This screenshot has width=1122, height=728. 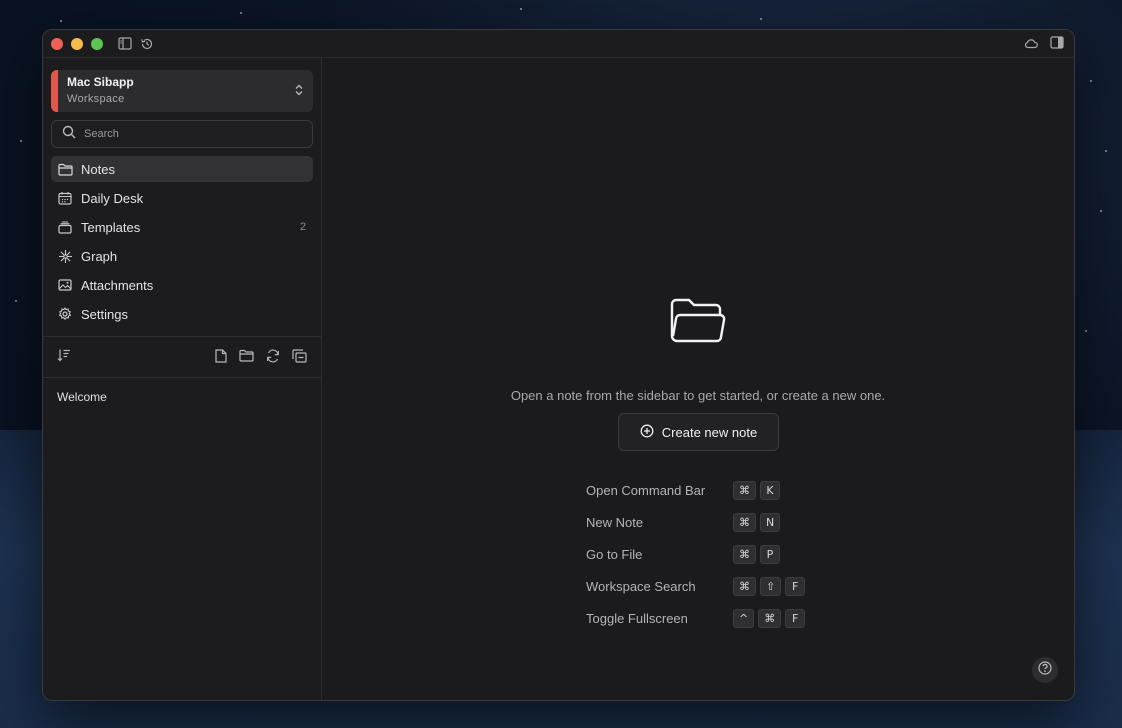 I want to click on question-mark-icon, so click(x=1045, y=670).